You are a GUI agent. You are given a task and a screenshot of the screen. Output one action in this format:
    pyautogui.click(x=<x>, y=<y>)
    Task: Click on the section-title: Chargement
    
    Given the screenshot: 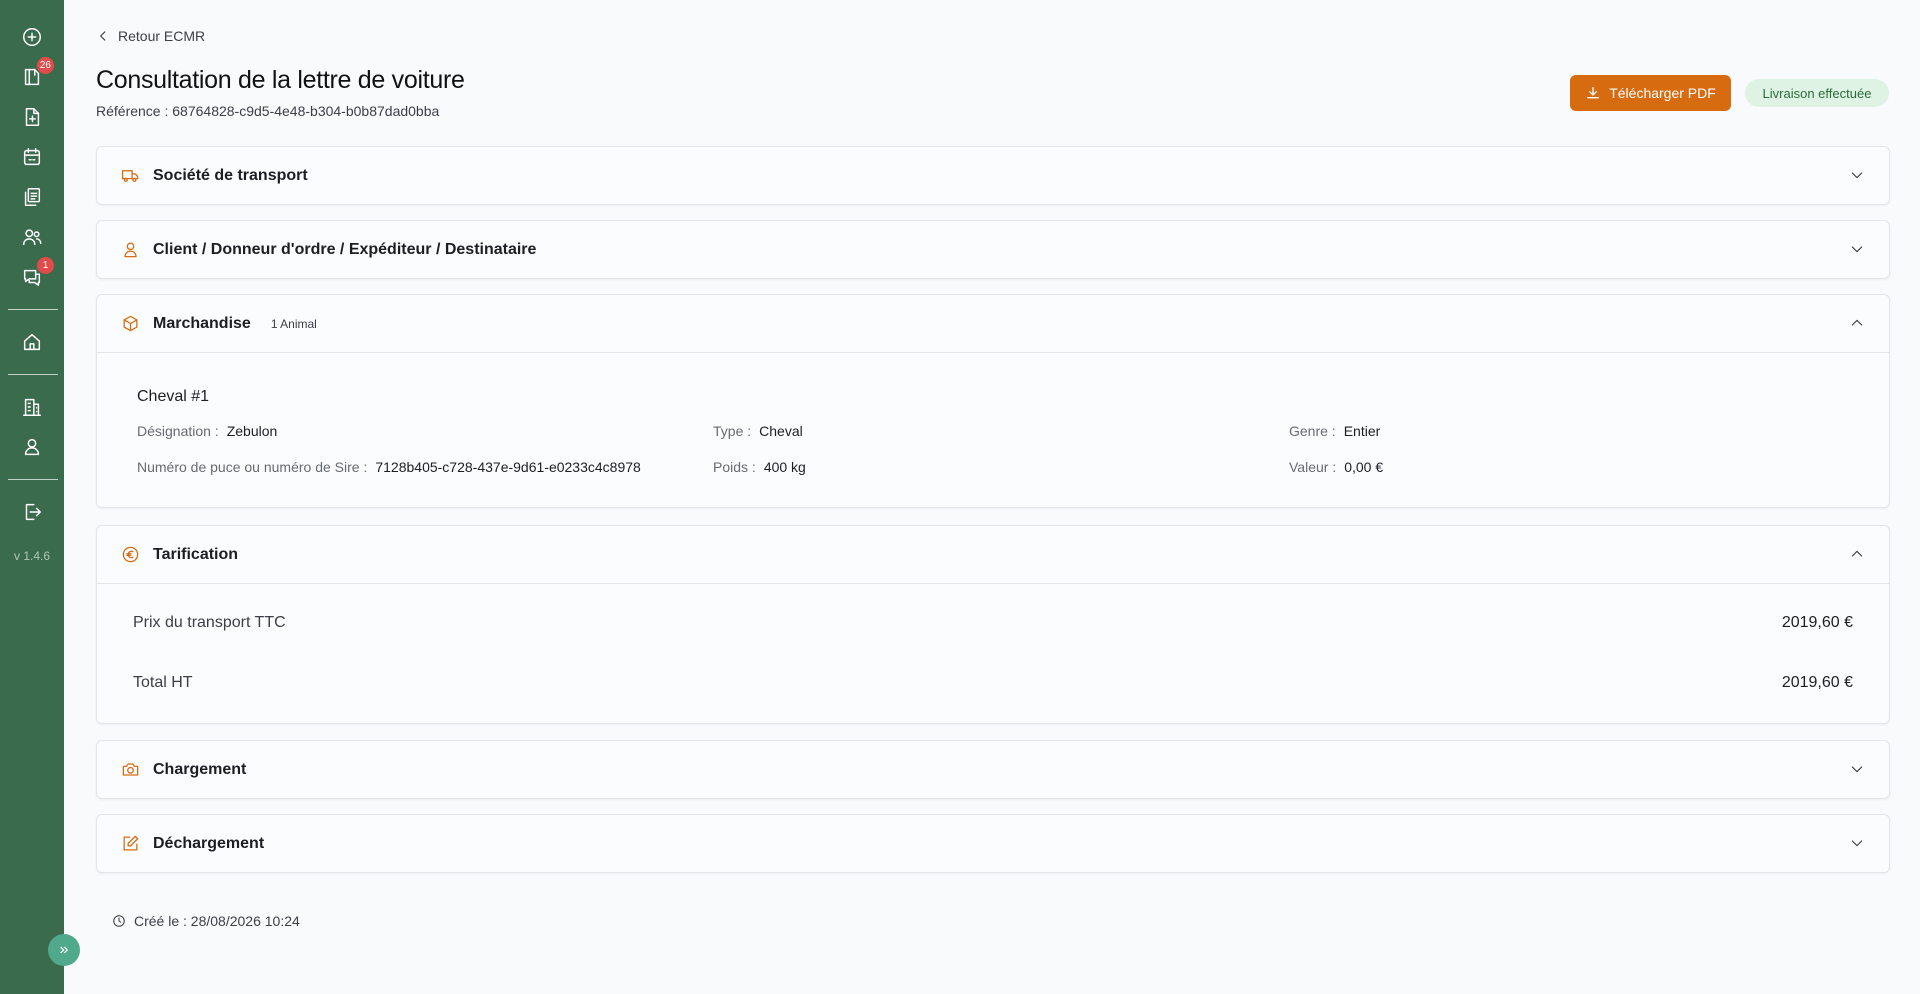 What is the action you would take?
    pyautogui.click(x=200, y=769)
    